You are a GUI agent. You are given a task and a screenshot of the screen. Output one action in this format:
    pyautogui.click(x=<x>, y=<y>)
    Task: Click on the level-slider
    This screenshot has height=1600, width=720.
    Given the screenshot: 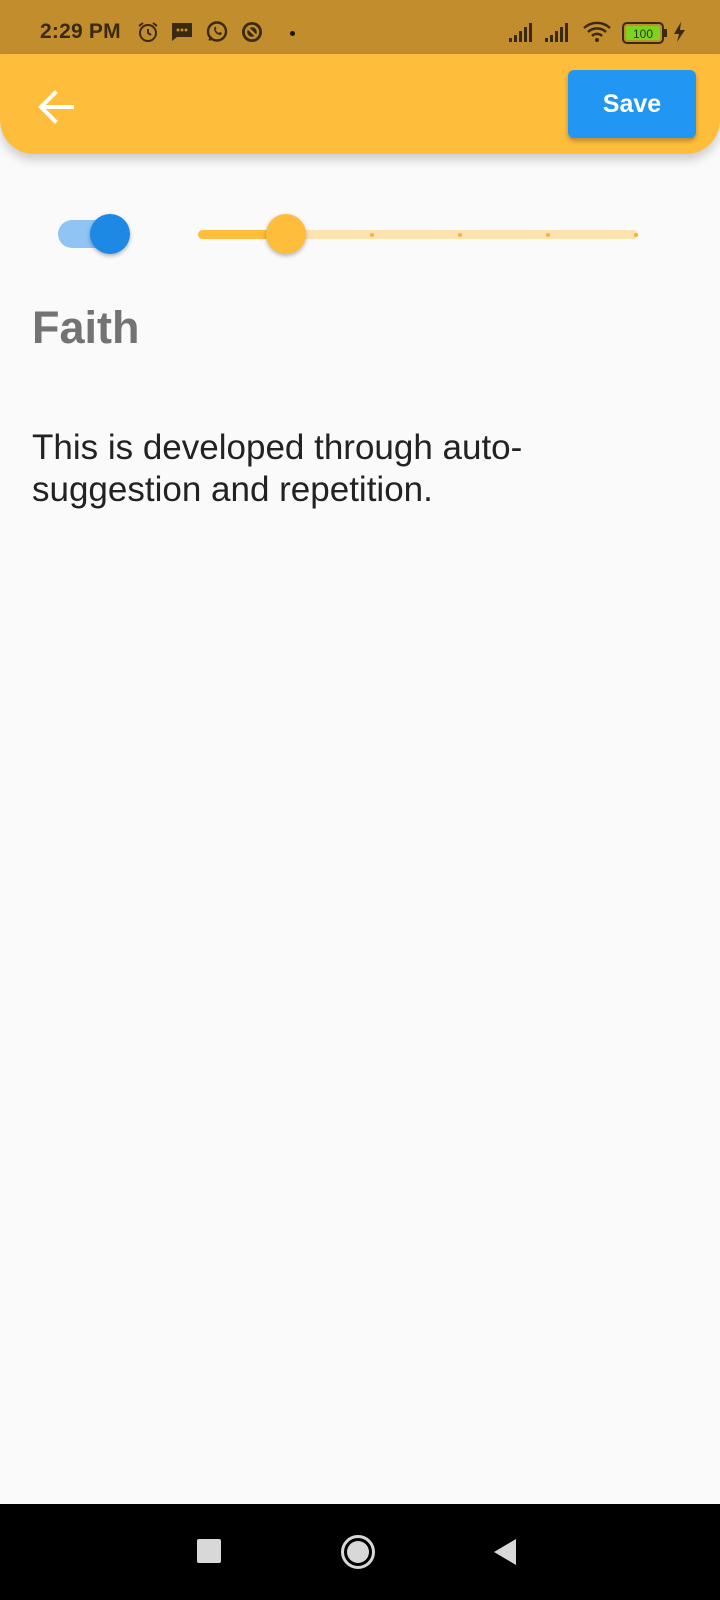 What is the action you would take?
    pyautogui.click(x=419, y=234)
    